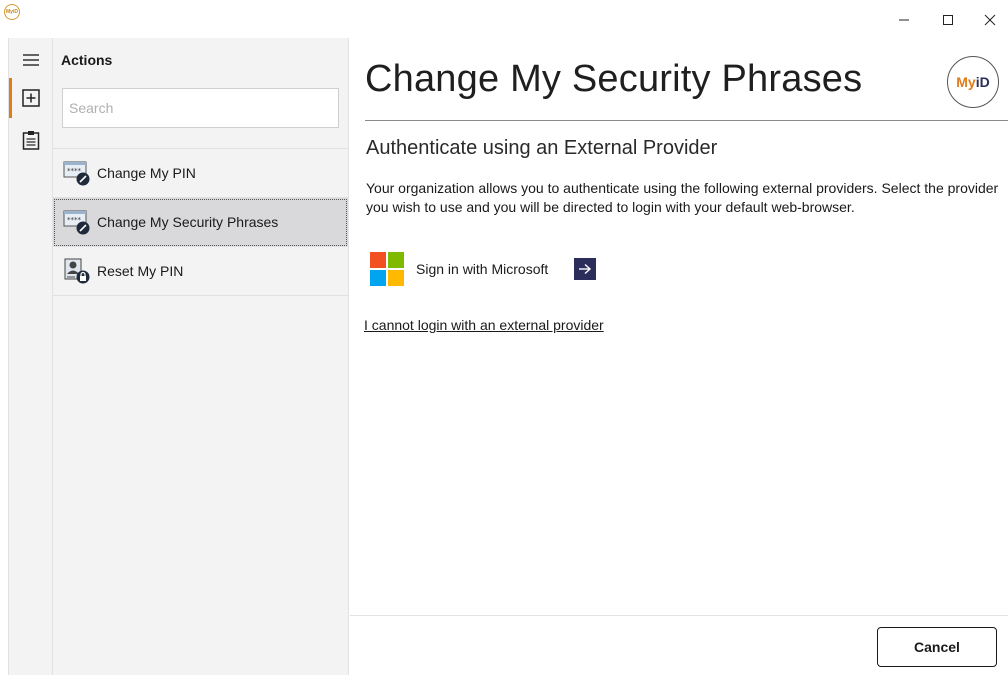 The width and height of the screenshot is (1008, 675). Describe the element at coordinates (146, 173) in the screenshot. I see `action-label: Change My PIN` at that location.